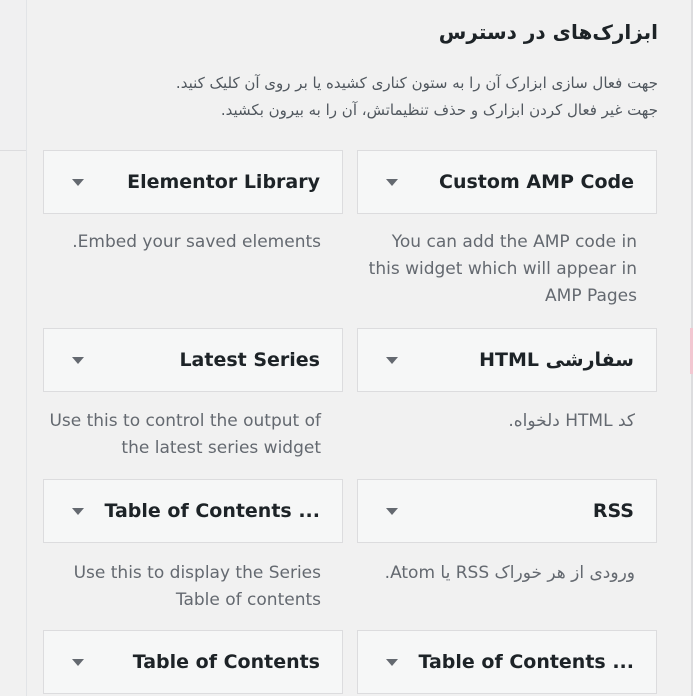 Image resolution: width=693 pixels, height=696 pixels. What do you see at coordinates (226, 662) in the screenshot?
I see `widget-title: Table of Contents` at bounding box center [226, 662].